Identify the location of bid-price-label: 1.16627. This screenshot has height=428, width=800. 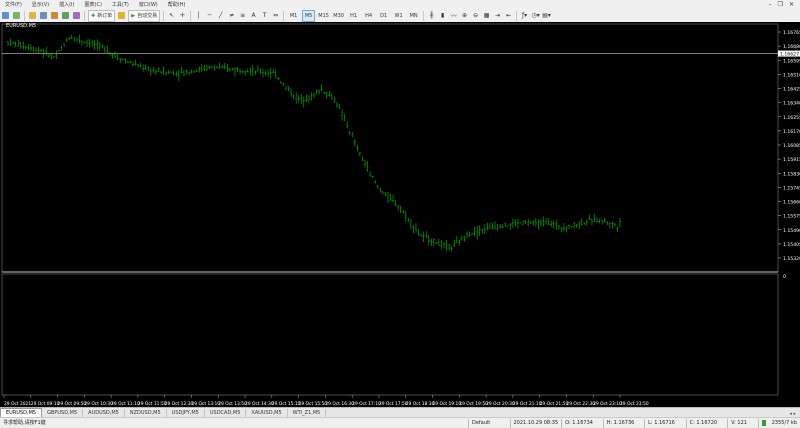
(789, 55).